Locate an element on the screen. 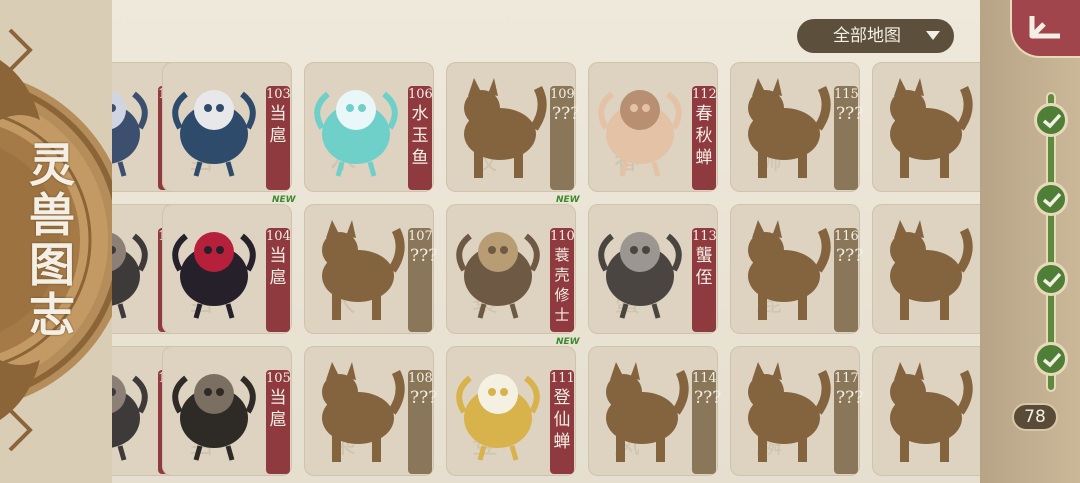  creature-card: 狮 115??? is located at coordinates (797, 127).